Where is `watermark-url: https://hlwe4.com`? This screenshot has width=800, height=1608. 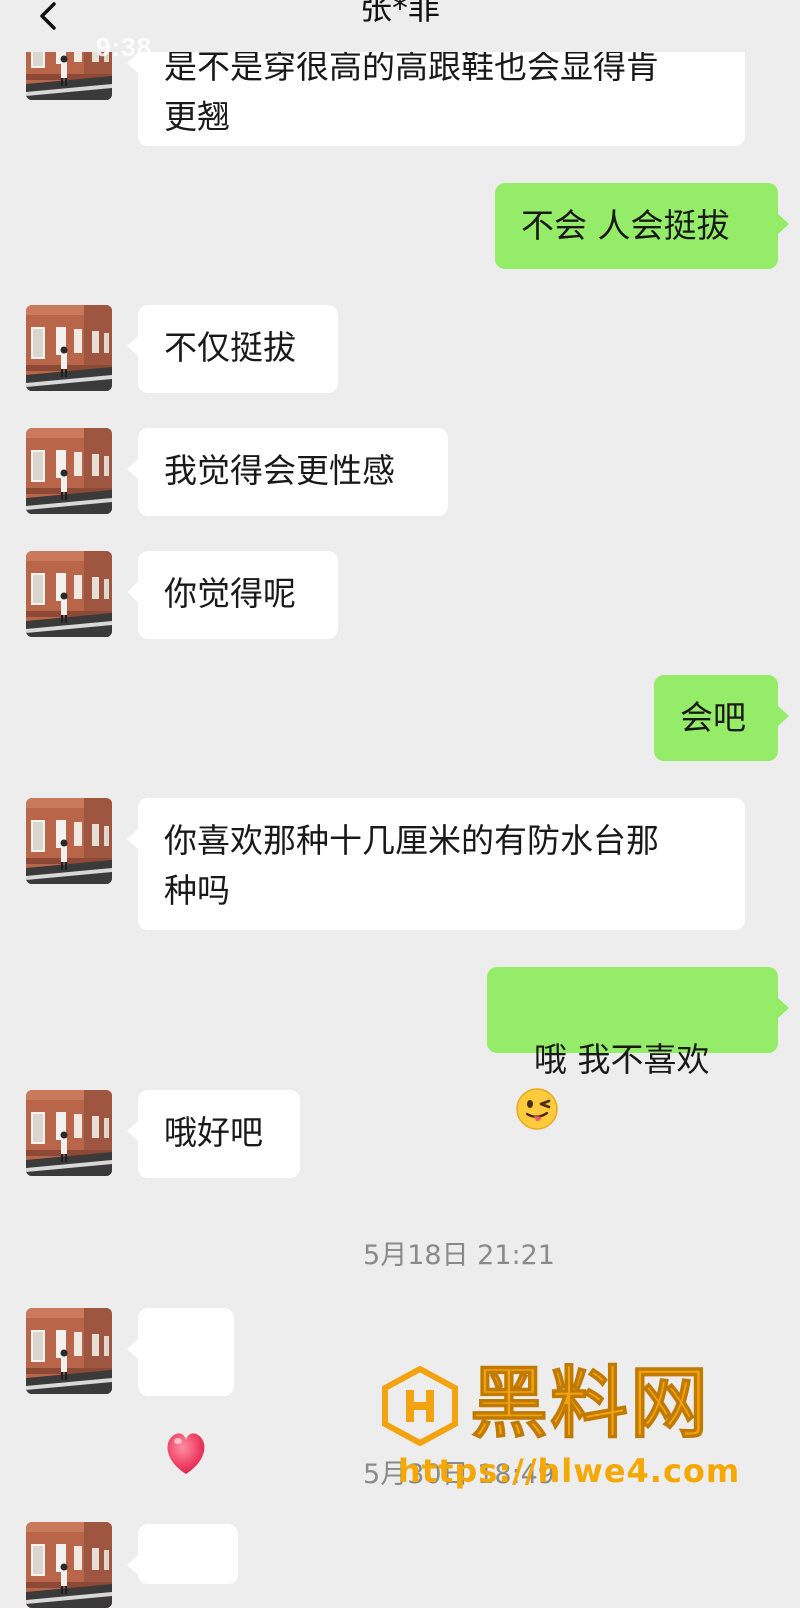
watermark-url: https://hlwe4.com is located at coordinates (569, 1471).